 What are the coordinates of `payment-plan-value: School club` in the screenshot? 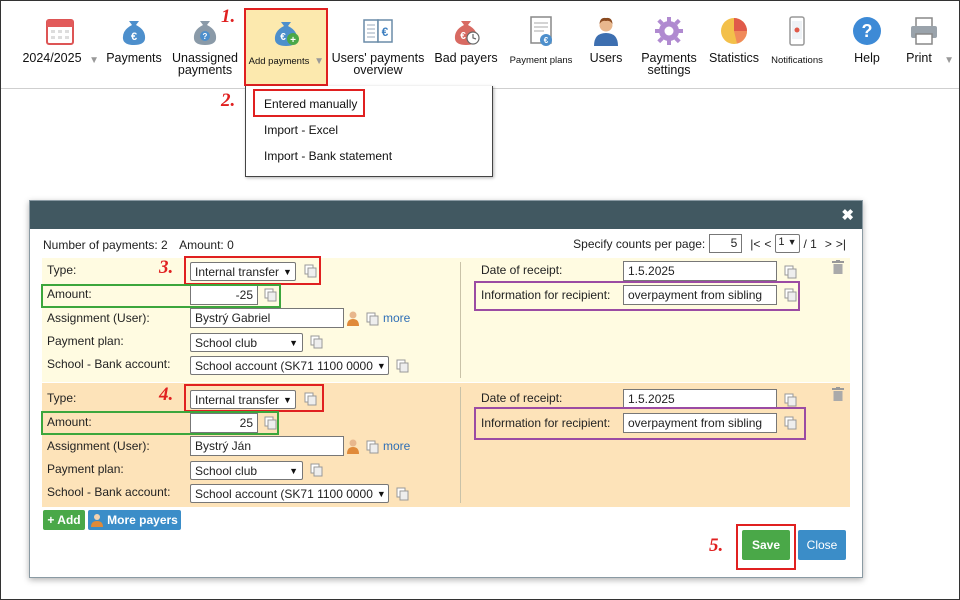 It's located at (226, 470).